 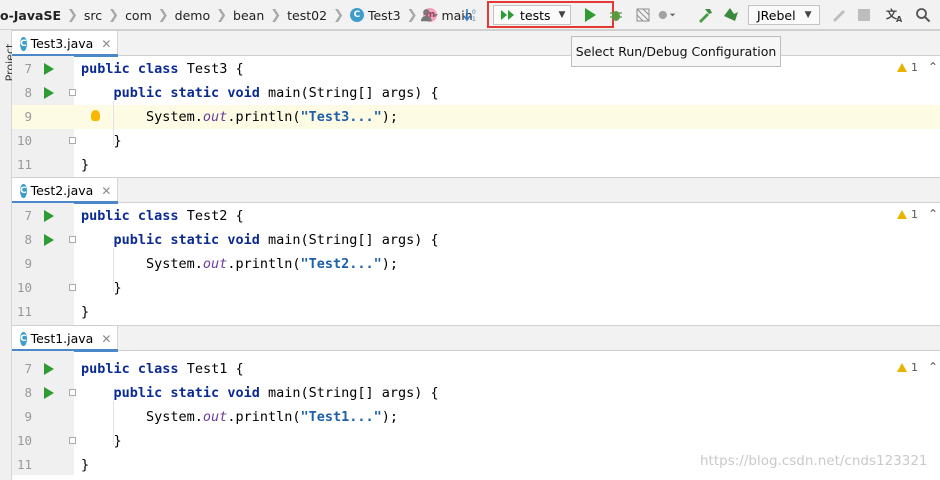 I want to click on editor-tab: C Test2.java ✕, so click(x=65, y=191).